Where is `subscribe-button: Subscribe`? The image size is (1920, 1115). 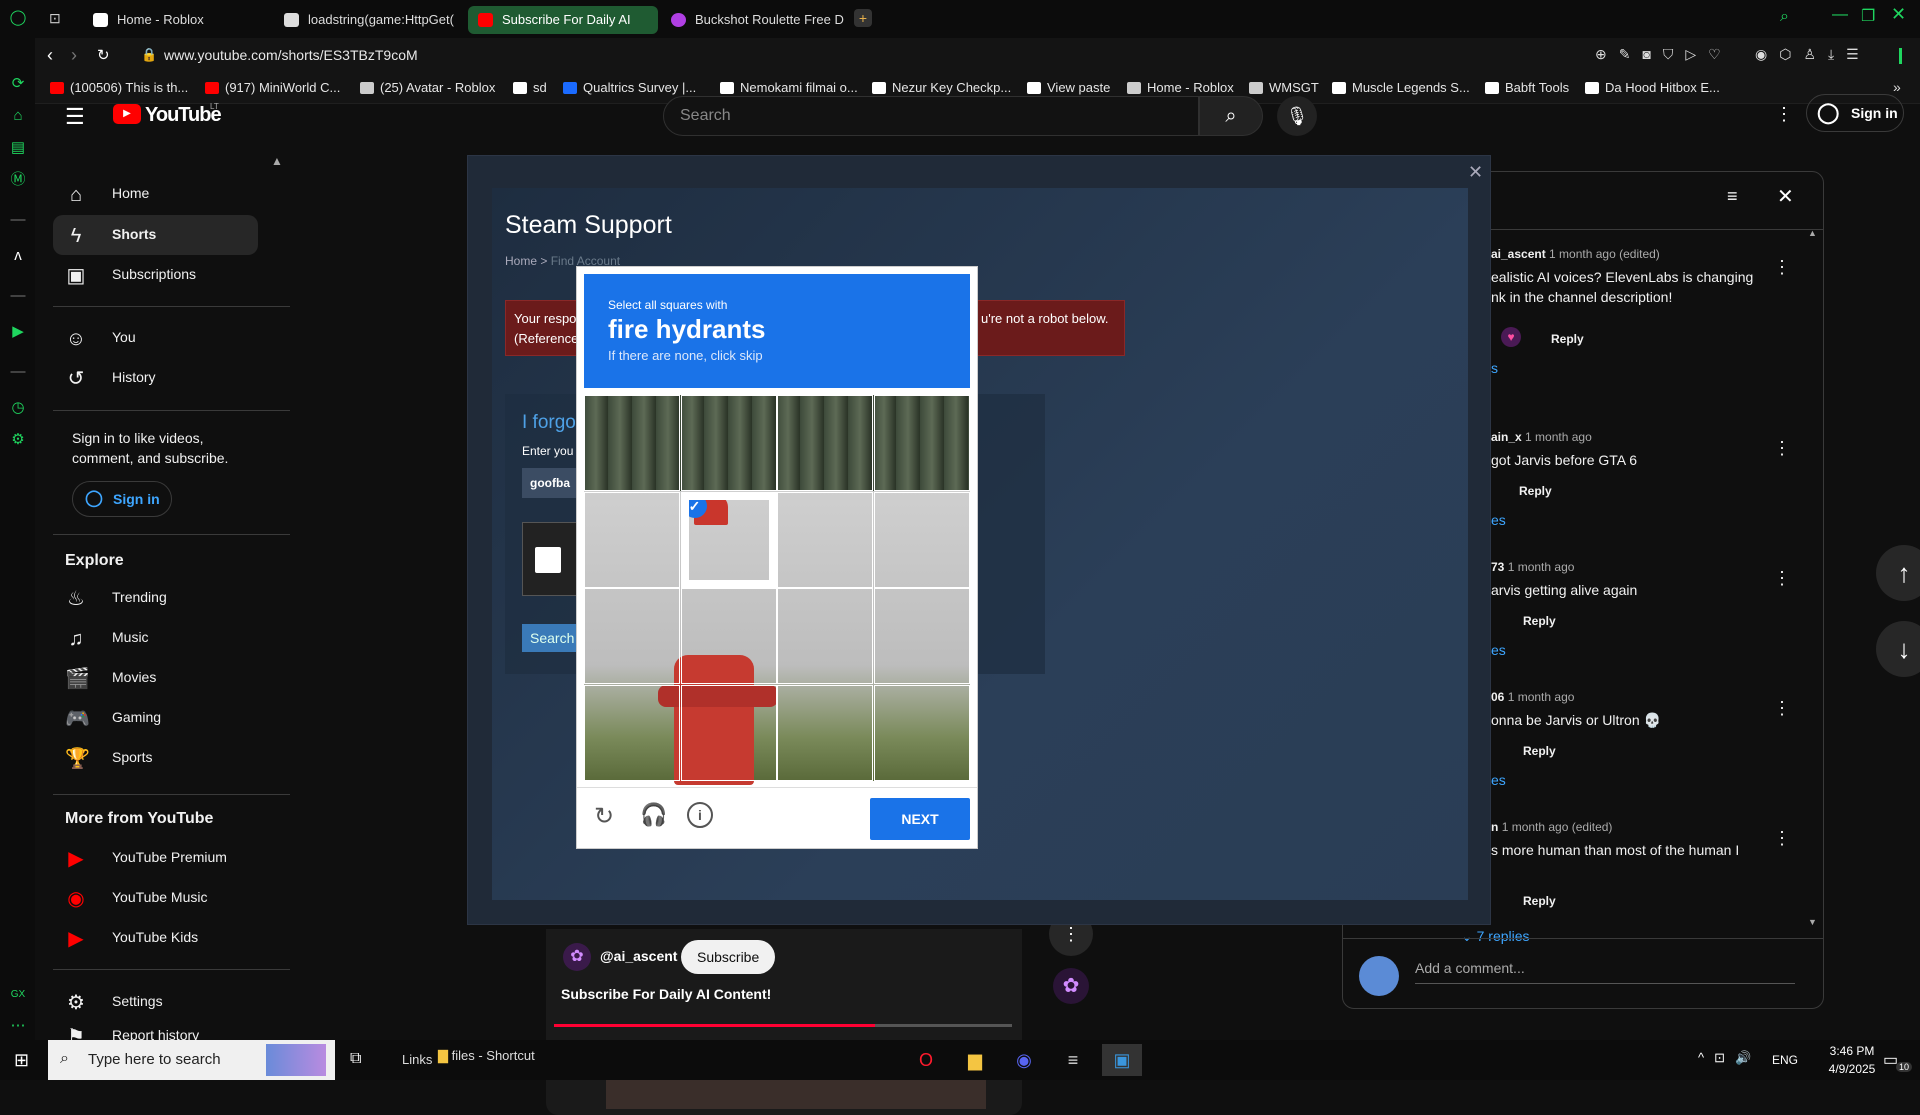
subscribe-button: Subscribe is located at coordinates (728, 957).